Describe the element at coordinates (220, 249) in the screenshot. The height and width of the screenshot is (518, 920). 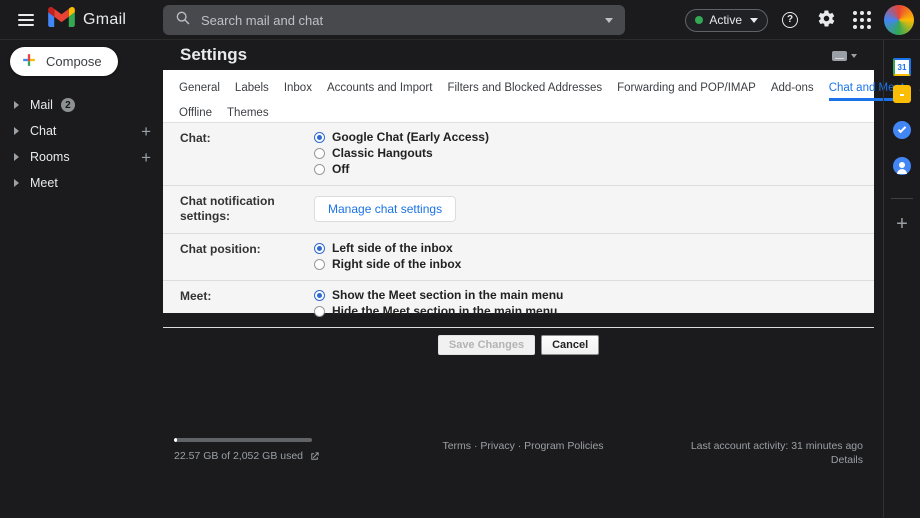
I see `chat-position-label: Chat position:` at that location.